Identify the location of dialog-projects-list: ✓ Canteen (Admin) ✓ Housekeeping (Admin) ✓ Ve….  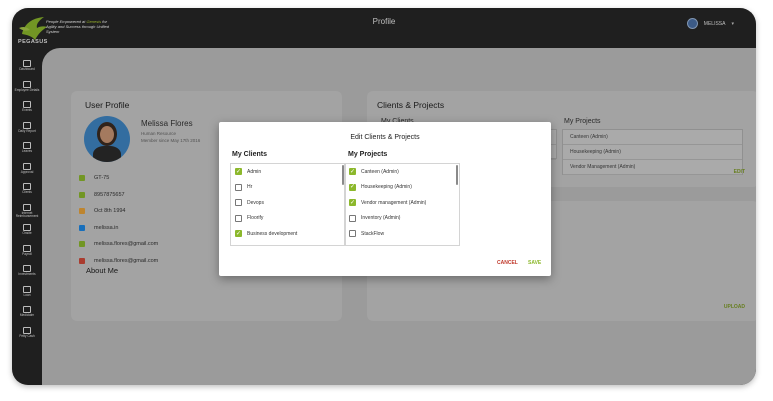
(402, 204).